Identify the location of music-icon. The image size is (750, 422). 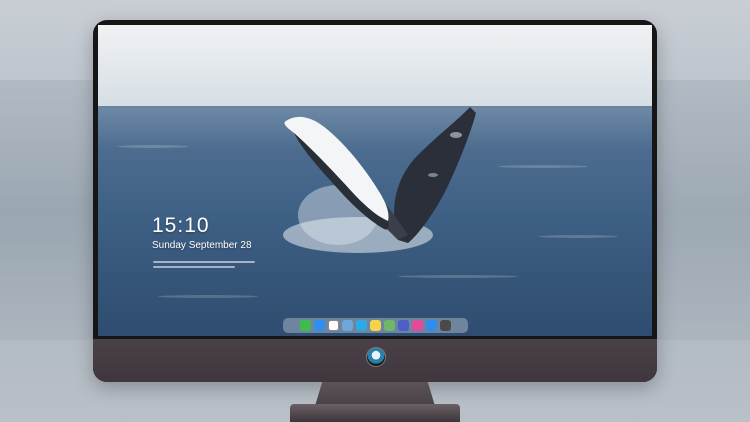
(417, 325).